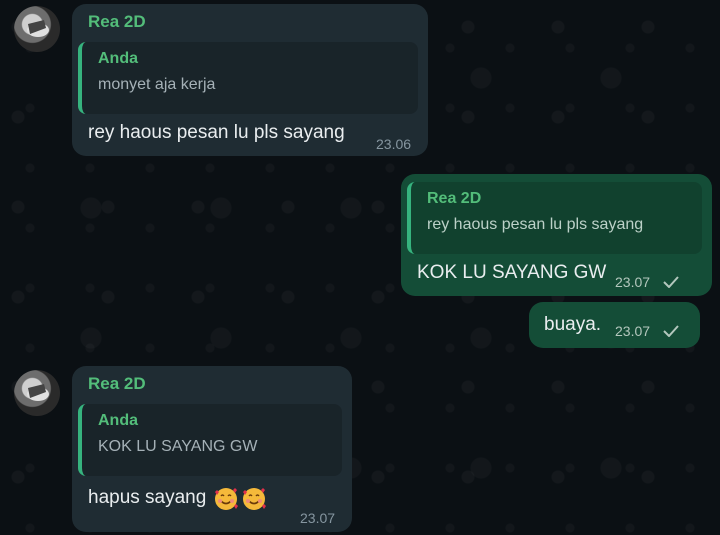 The width and height of the screenshot is (720, 535). Describe the element at coordinates (147, 498) in the screenshot. I see `message-text: hapus sayang` at that location.